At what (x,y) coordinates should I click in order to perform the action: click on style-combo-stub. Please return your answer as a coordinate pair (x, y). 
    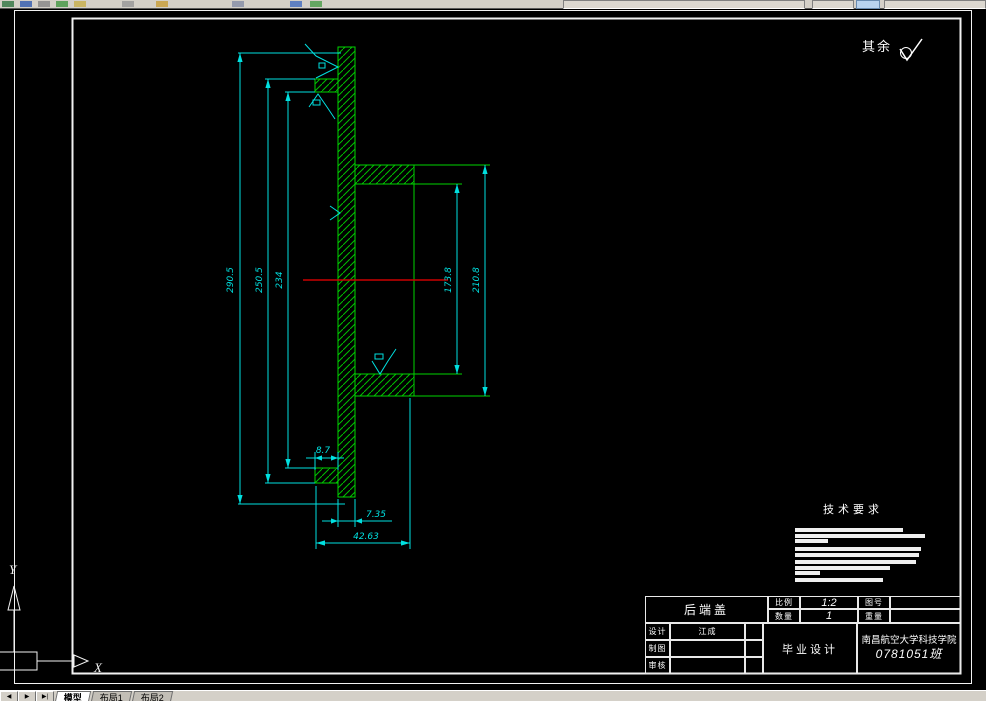
    Looking at the image, I should click on (935, 4).